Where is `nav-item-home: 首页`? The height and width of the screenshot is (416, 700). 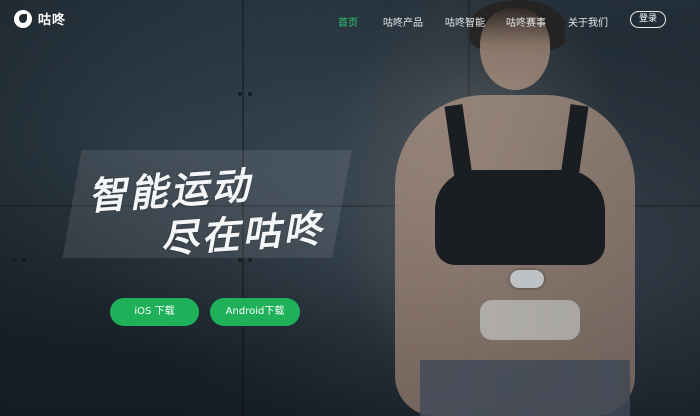
nav-item-home: 首页 is located at coordinates (348, 21).